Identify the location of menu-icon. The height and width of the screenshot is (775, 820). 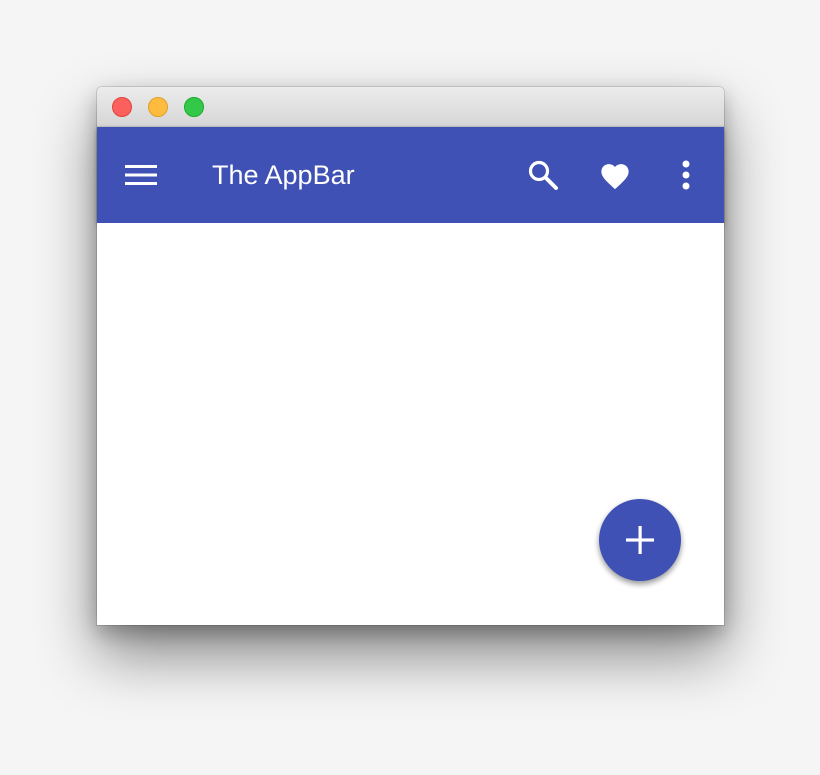
(141, 175).